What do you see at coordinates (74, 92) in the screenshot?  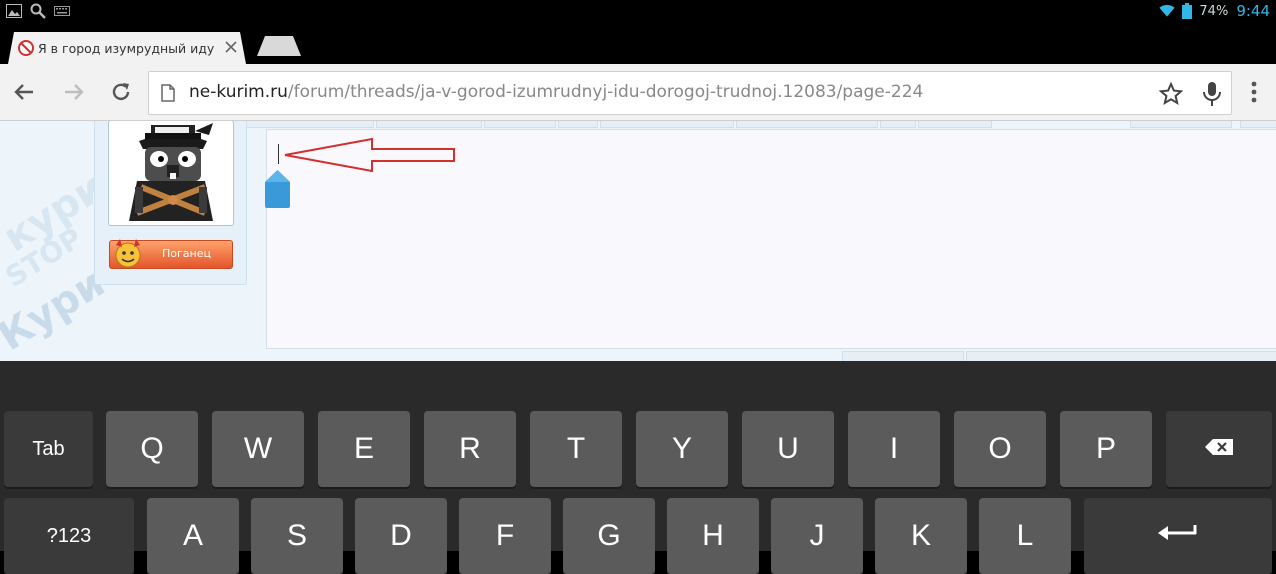 I see `forward-arrow-icon` at bounding box center [74, 92].